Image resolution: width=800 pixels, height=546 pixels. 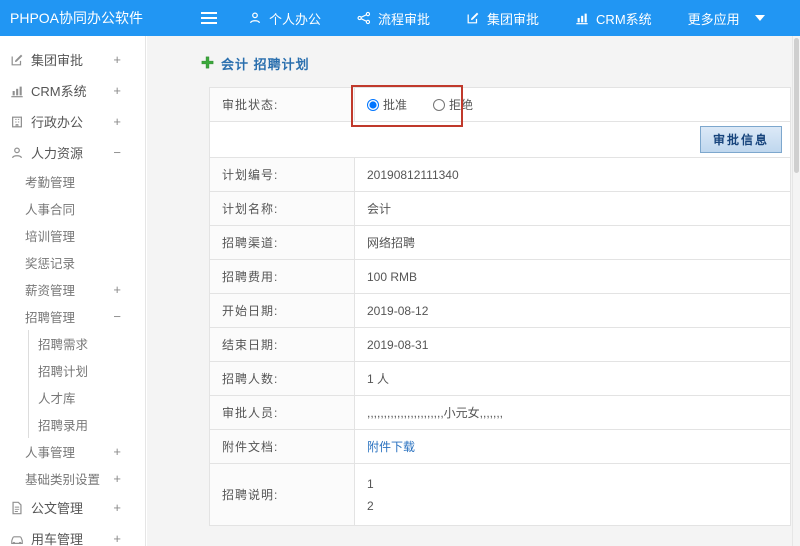 What do you see at coordinates (500, 378) in the screenshot?
I see `field-row-headcount: 招聘人数: 1 人` at bounding box center [500, 378].